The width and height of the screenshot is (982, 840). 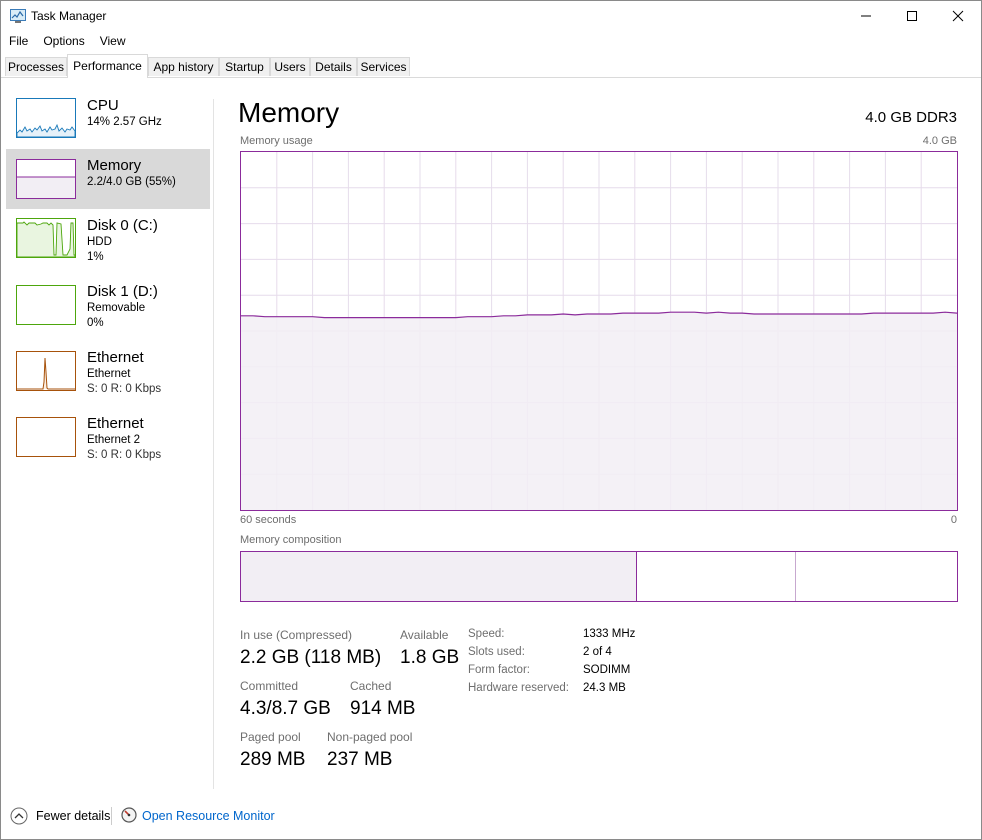 I want to click on maximize-button, so click(x=912, y=16).